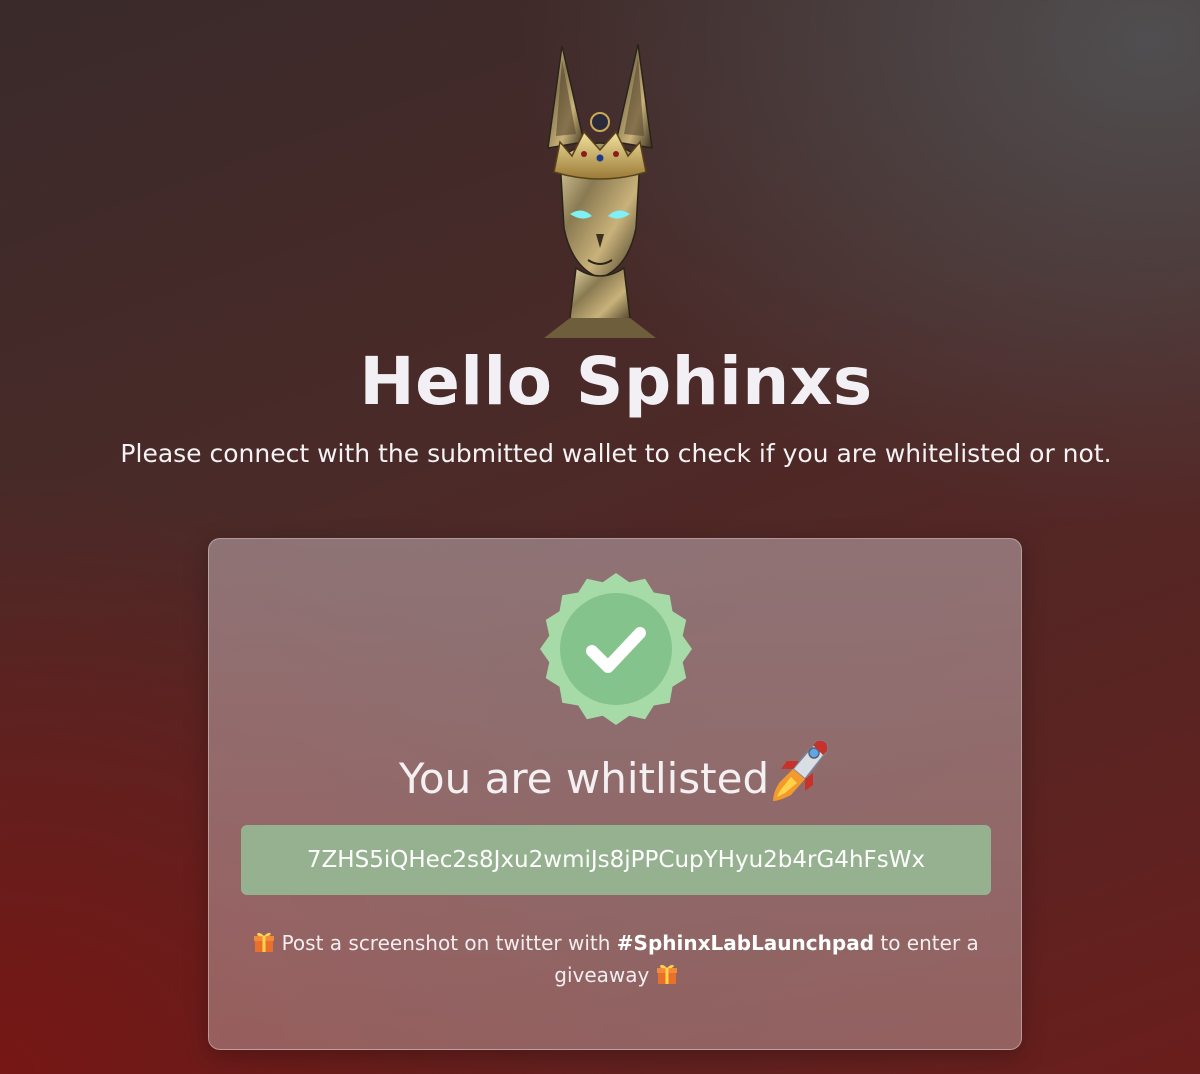 The height and width of the screenshot is (1074, 1200). What do you see at coordinates (600, 190) in the screenshot?
I see `sphinx-cat-crown-icon` at bounding box center [600, 190].